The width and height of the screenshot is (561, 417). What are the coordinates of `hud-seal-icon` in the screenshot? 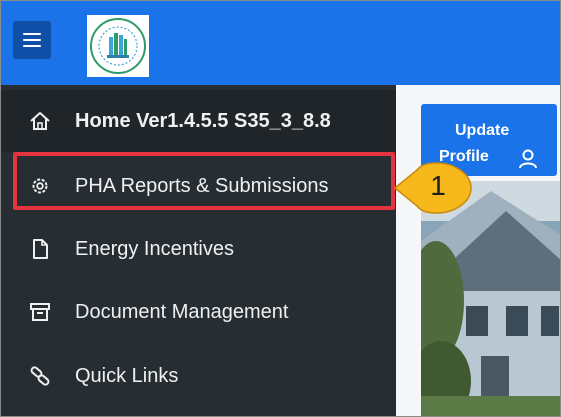 It's located at (118, 46).